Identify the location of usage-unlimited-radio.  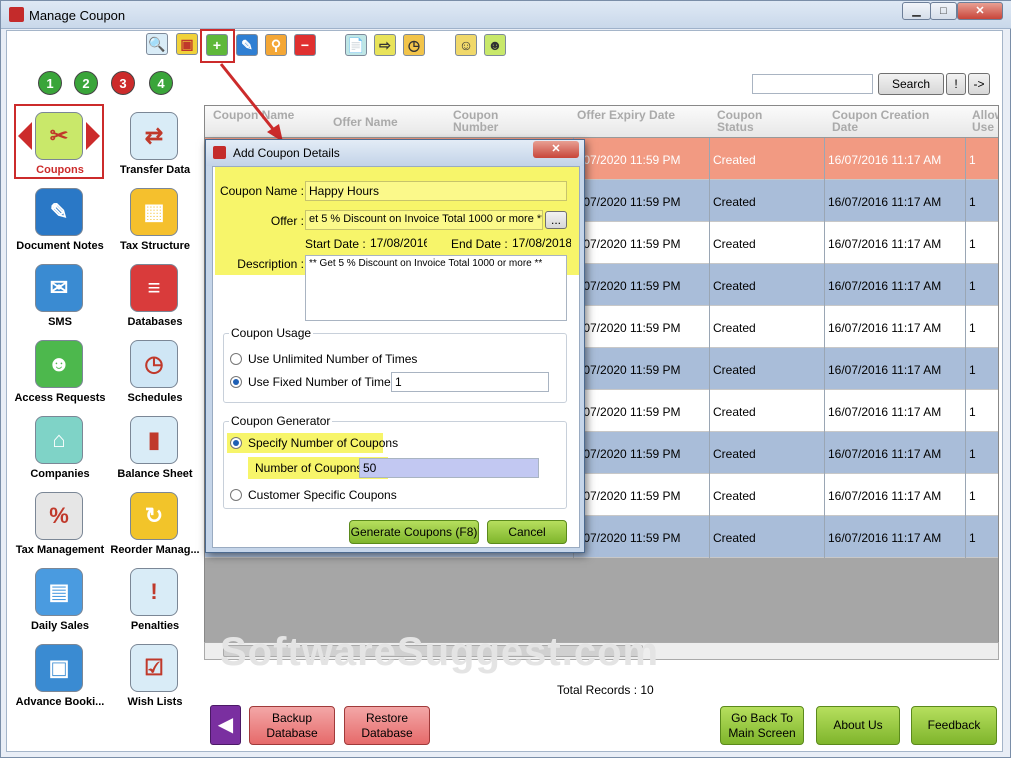
(236, 359).